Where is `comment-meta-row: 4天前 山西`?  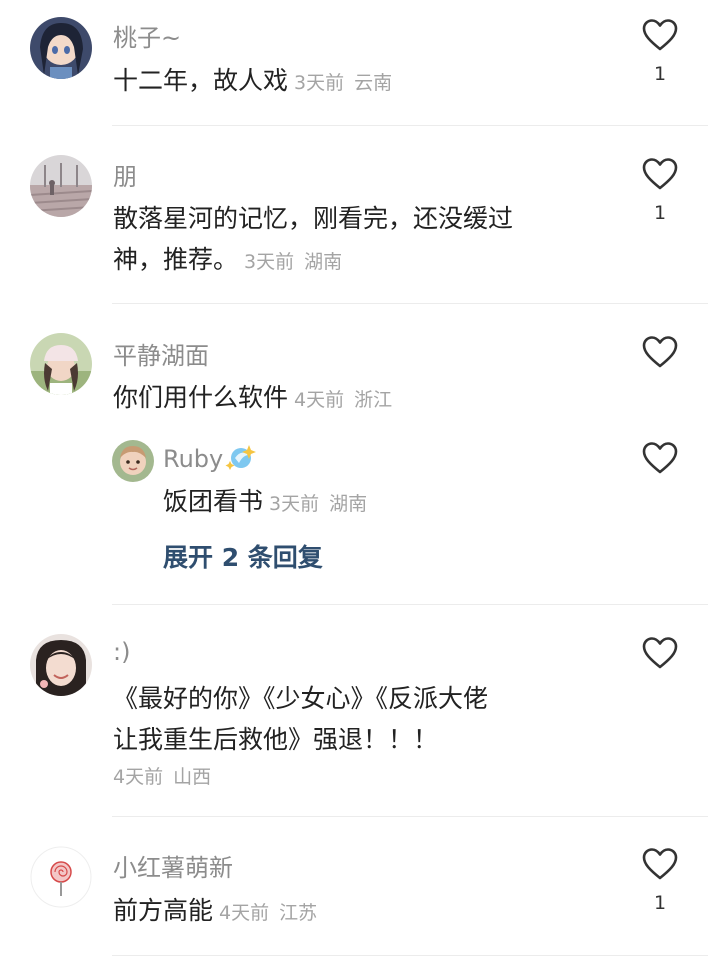 comment-meta-row: 4天前 山西 is located at coordinates (373, 776).